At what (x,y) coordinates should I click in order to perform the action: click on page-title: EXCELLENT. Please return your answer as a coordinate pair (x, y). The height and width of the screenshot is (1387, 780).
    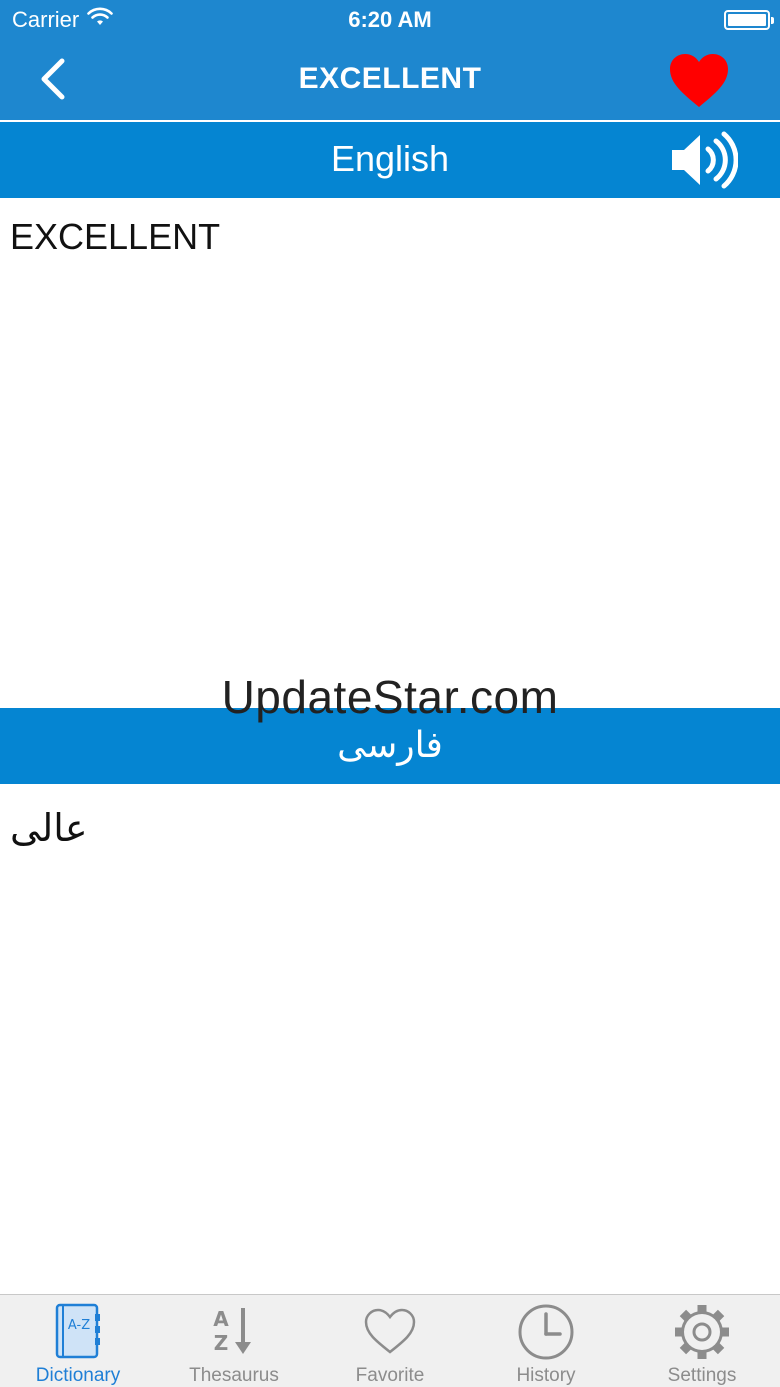
    Looking at the image, I should click on (390, 78).